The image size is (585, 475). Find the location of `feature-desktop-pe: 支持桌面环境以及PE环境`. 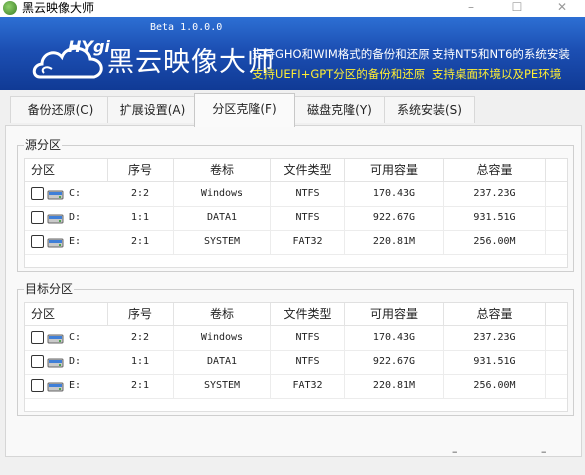

feature-desktop-pe: 支持桌面环境以及PE环境 is located at coordinates (497, 74).